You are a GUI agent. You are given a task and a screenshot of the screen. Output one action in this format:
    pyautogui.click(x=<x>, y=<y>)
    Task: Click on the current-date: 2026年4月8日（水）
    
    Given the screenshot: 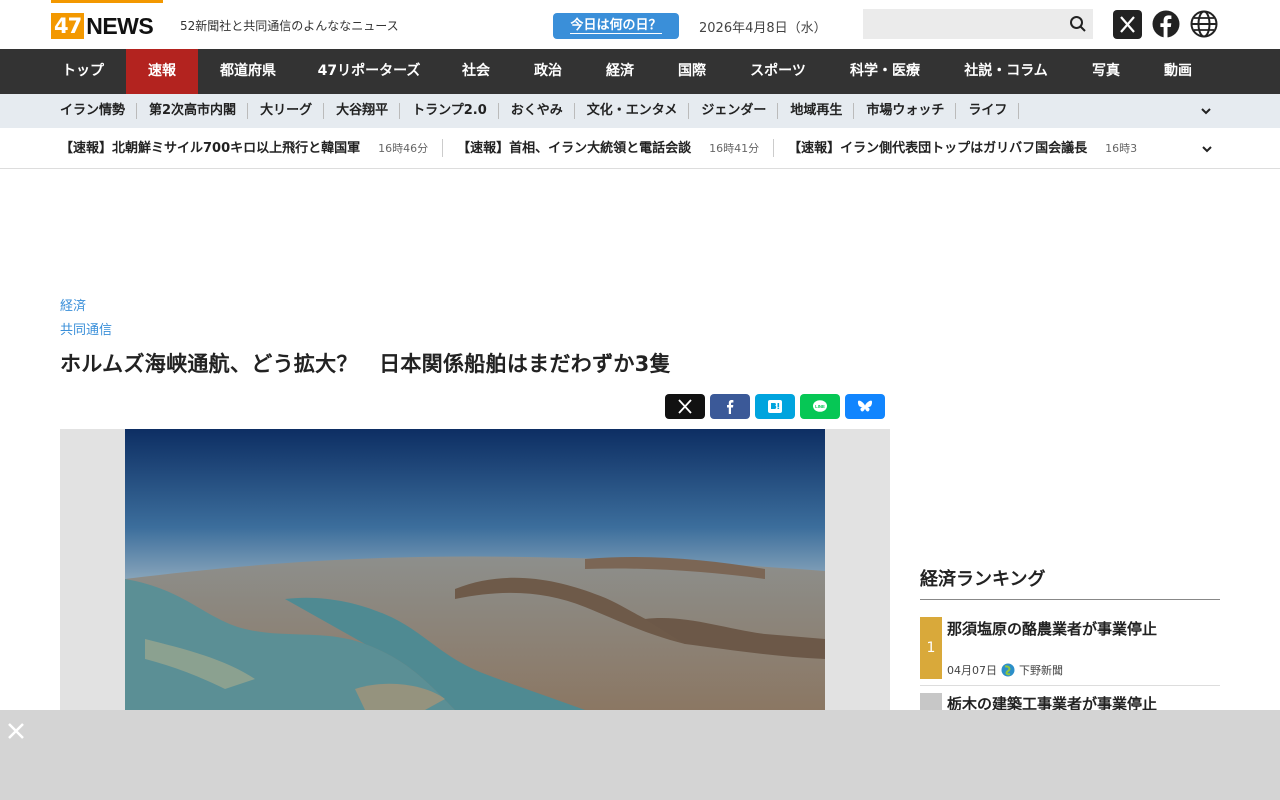 What is the action you would take?
    pyautogui.click(x=763, y=28)
    